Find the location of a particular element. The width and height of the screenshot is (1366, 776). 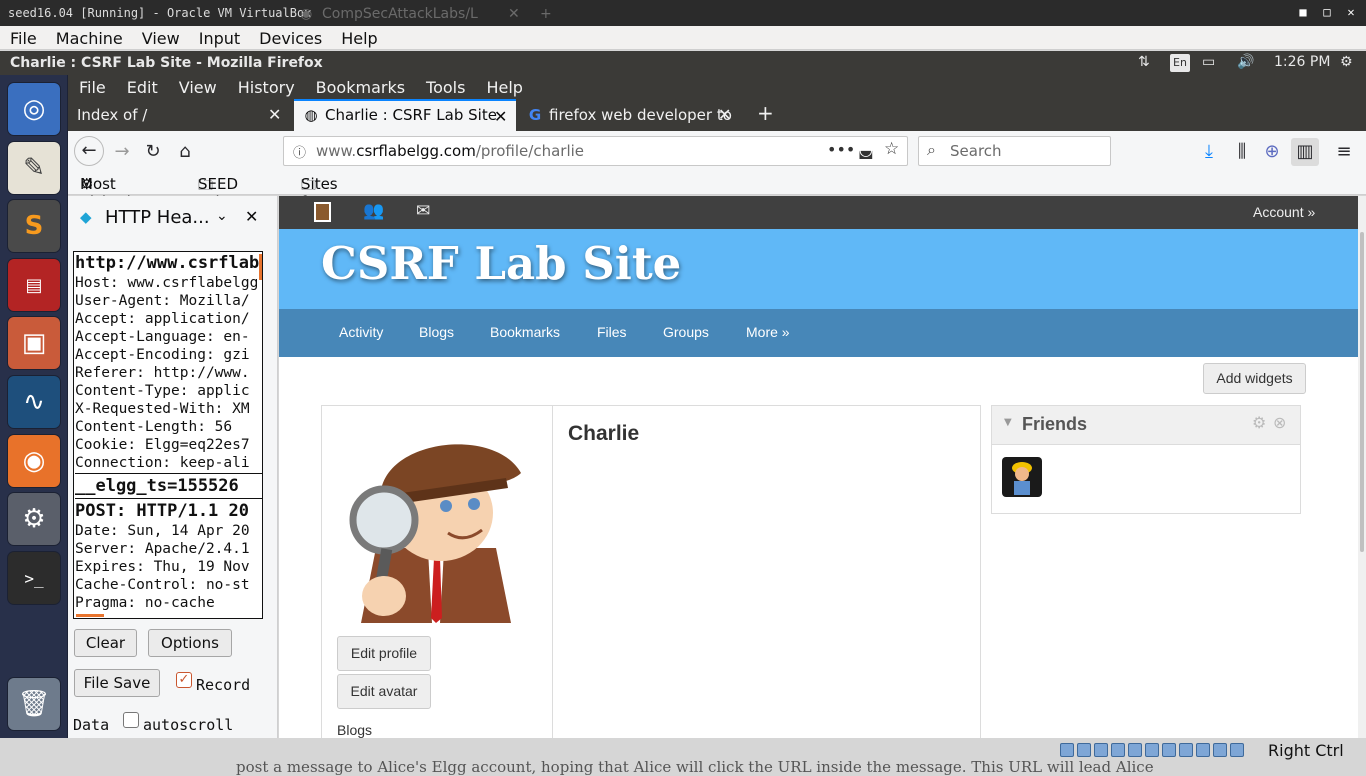

volume-icon: 🔊 is located at coordinates (1245, 62).